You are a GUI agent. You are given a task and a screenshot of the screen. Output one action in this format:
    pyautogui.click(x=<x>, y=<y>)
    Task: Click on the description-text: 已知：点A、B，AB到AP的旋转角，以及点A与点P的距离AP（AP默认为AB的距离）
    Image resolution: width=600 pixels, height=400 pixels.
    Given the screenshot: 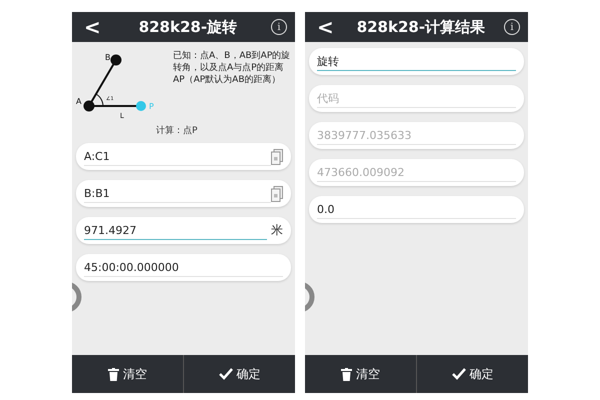 What is the action you would take?
    pyautogui.click(x=232, y=68)
    